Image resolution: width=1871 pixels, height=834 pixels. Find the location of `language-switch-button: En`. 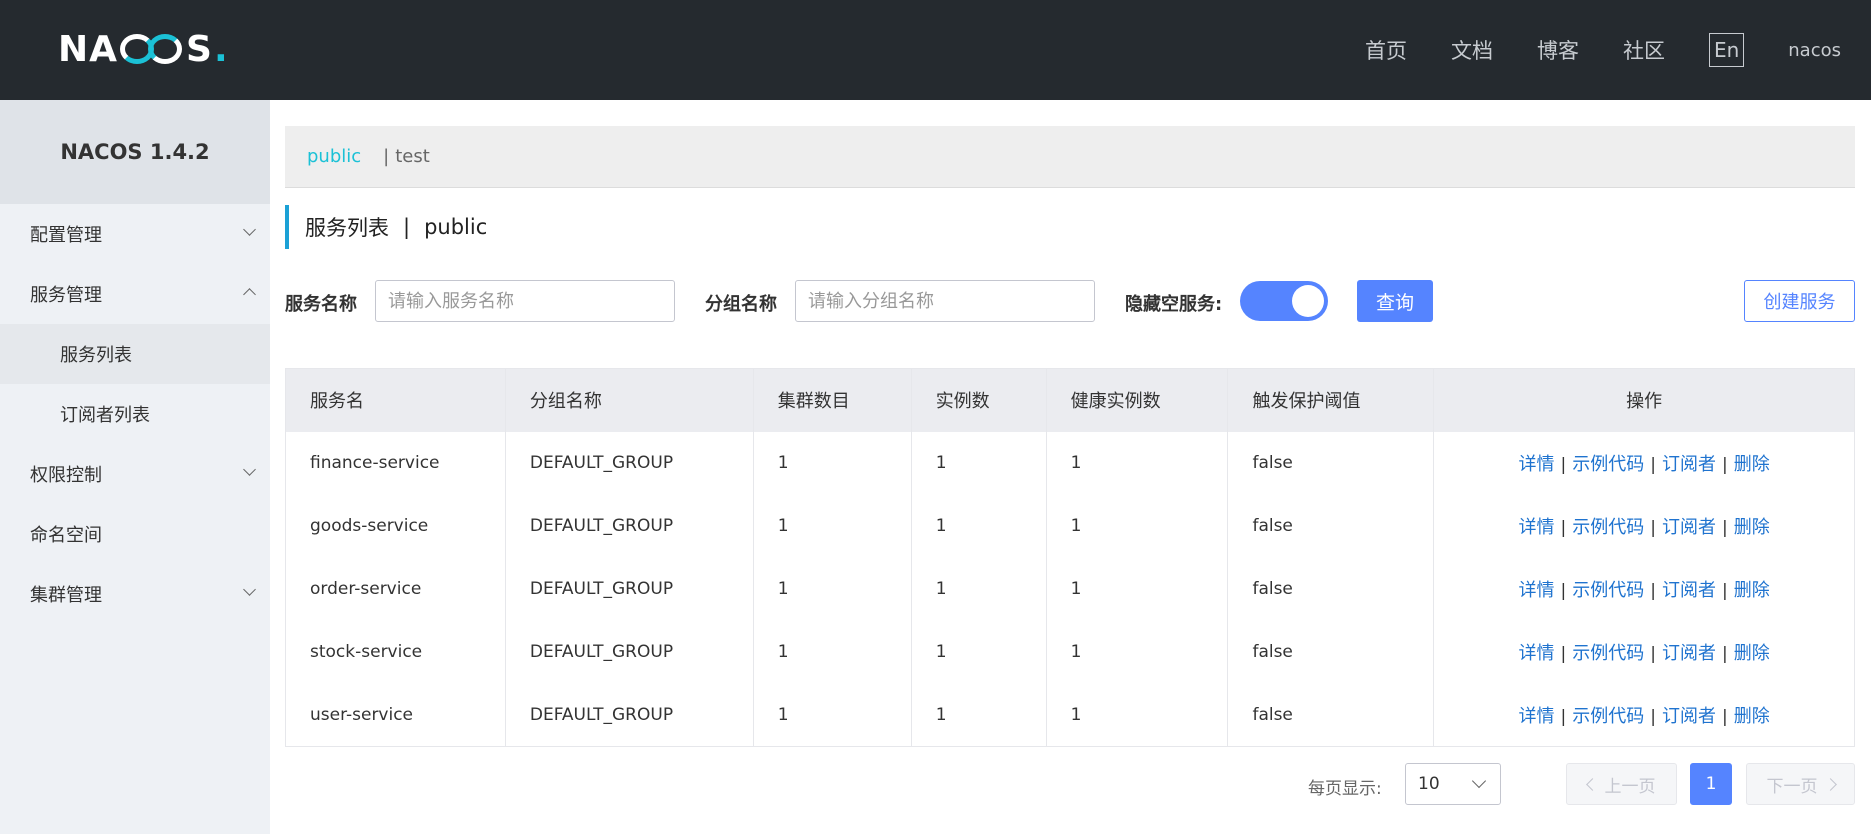

language-switch-button: En is located at coordinates (1726, 50).